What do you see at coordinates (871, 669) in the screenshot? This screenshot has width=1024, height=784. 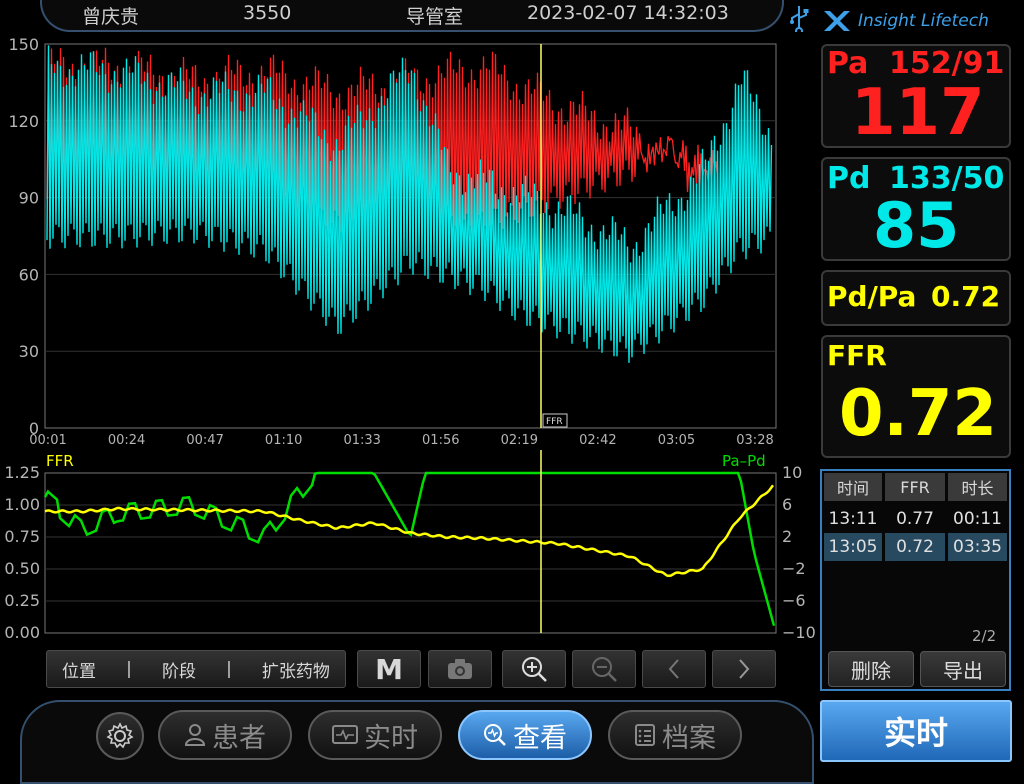 I see `delete-button: 删除` at bounding box center [871, 669].